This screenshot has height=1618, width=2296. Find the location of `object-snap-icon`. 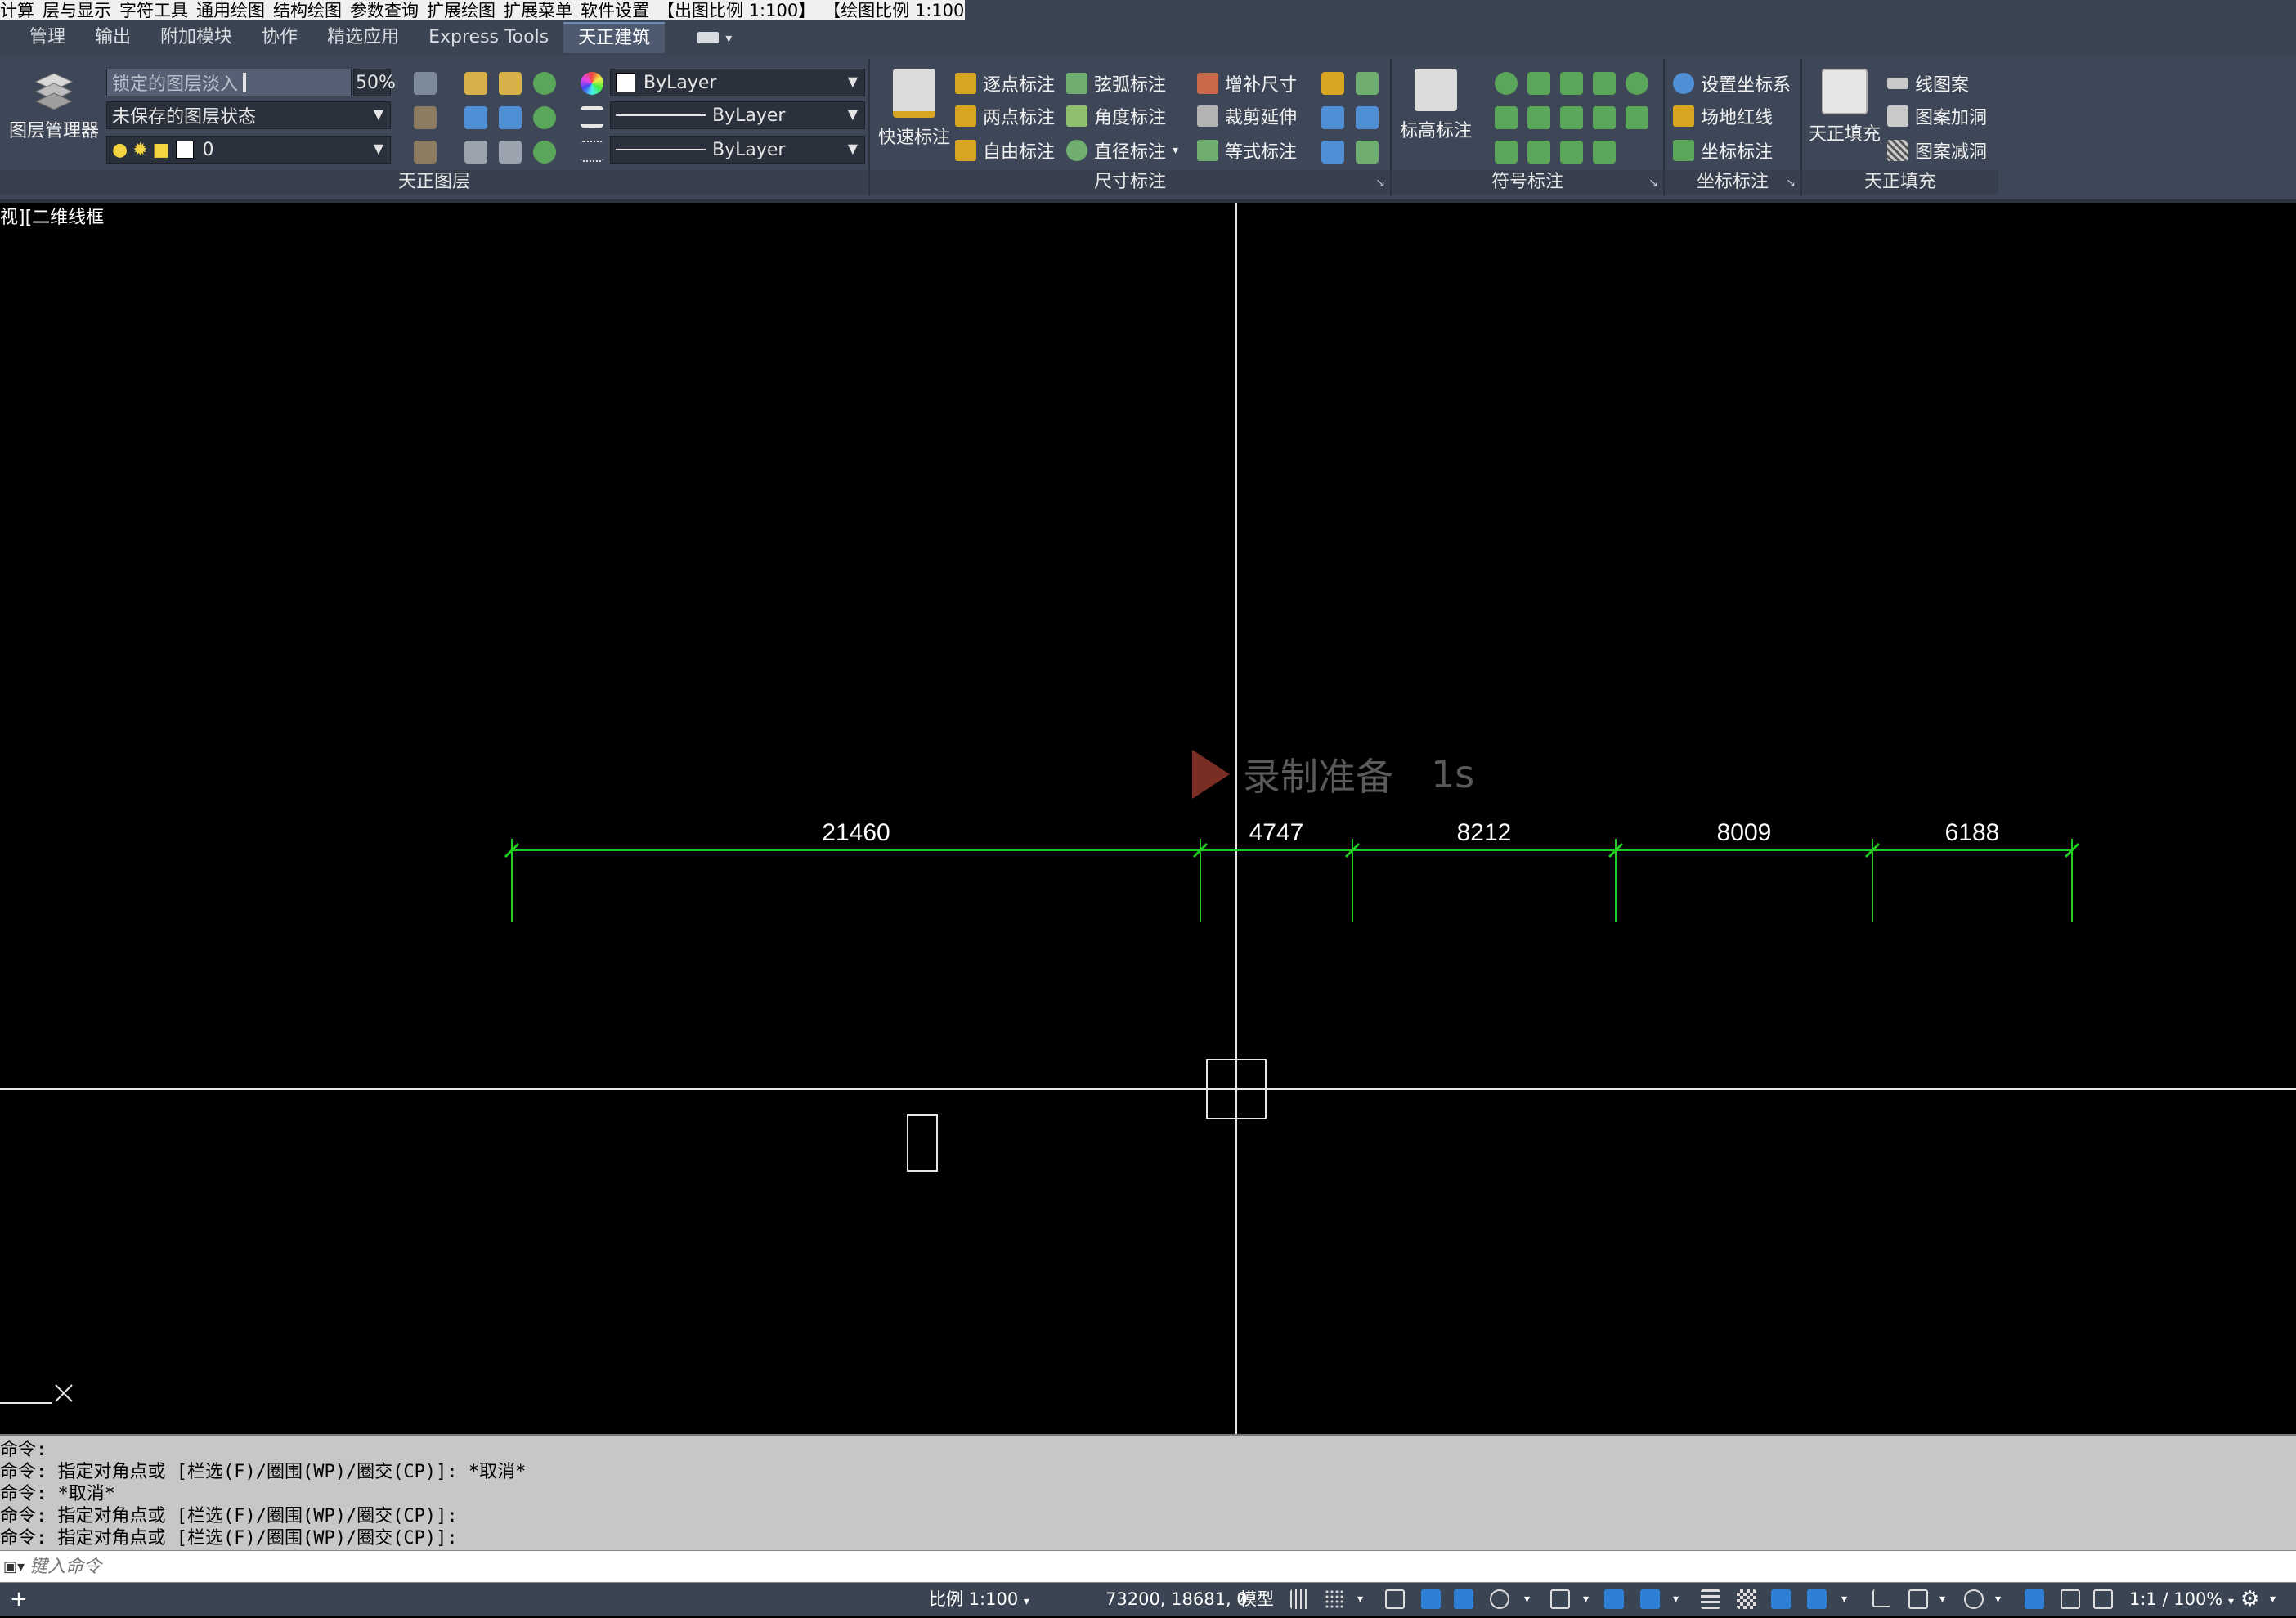

object-snap-icon is located at coordinates (1650, 1599).